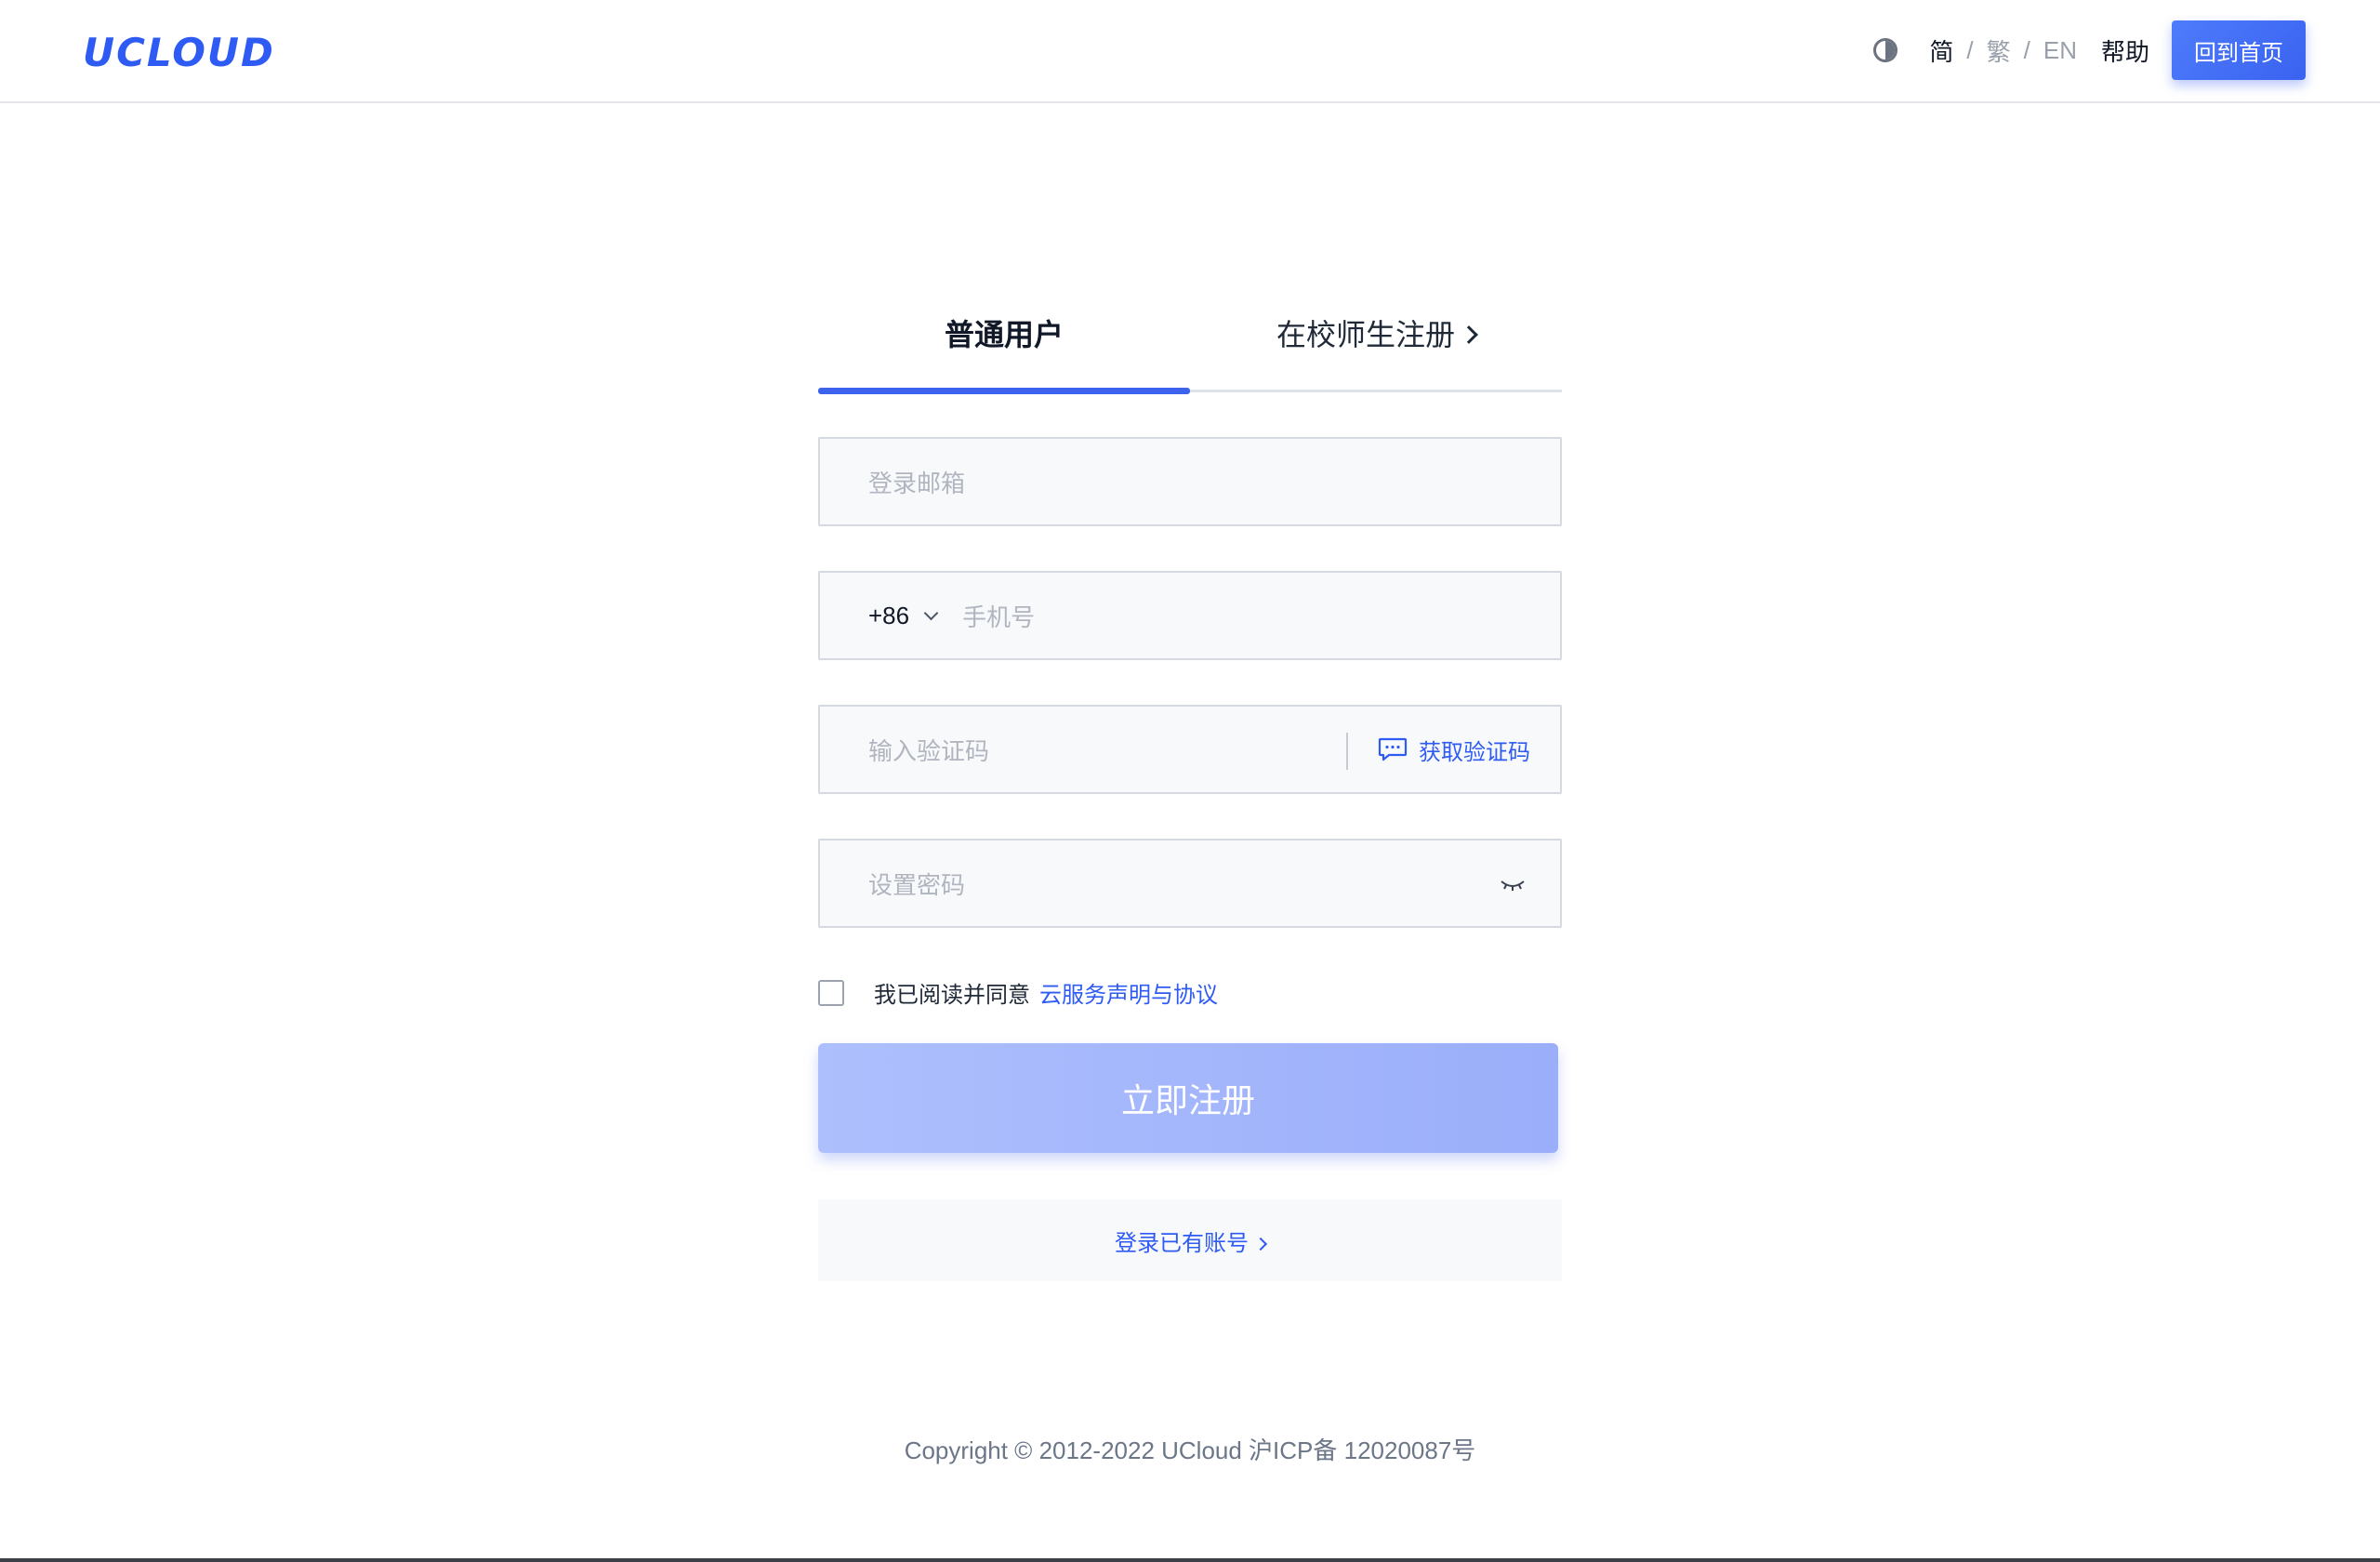 This screenshot has width=2380, height=1562. I want to click on code-placeholder: 输入验证码, so click(929, 750).